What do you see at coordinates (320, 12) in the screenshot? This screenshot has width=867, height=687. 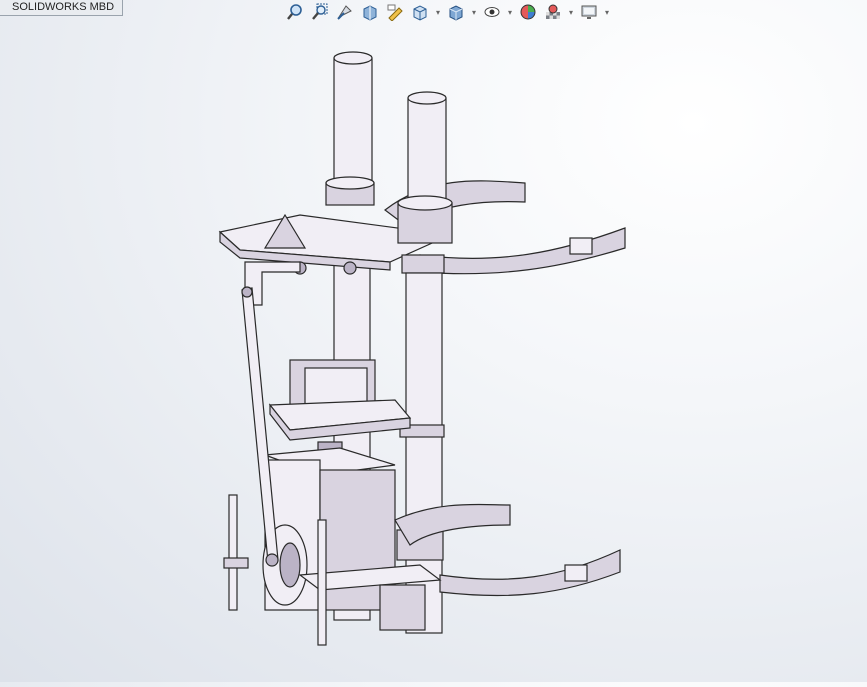 I see `zoom-to-area-icon` at bounding box center [320, 12].